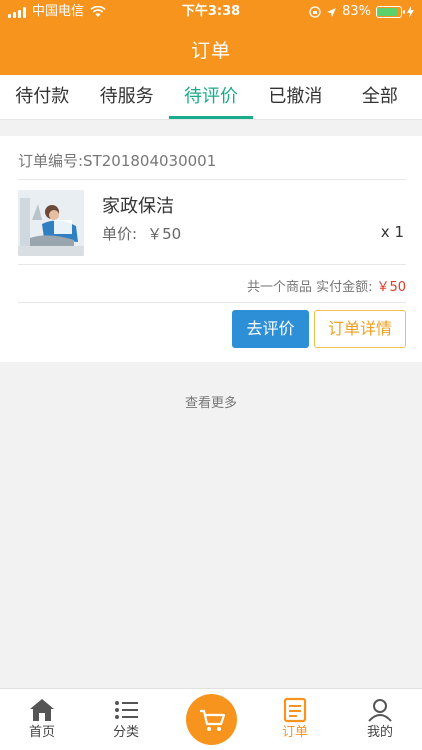  What do you see at coordinates (120, 234) in the screenshot?
I see `price-label: 单价:` at bounding box center [120, 234].